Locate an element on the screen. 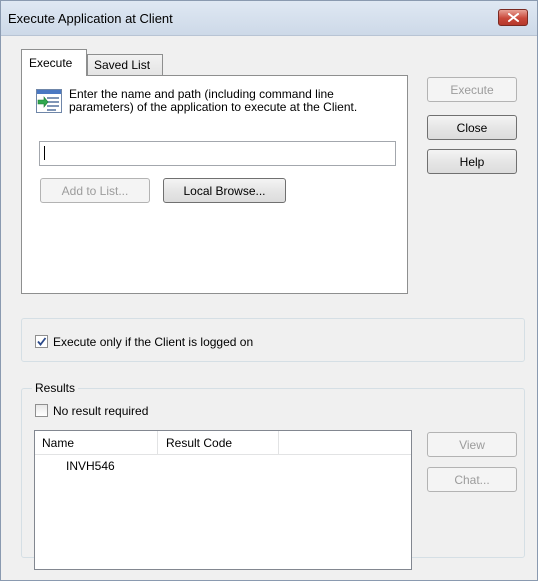 This screenshot has height=581, width=538. row-name-cell: INVH546 is located at coordinates (90, 466).